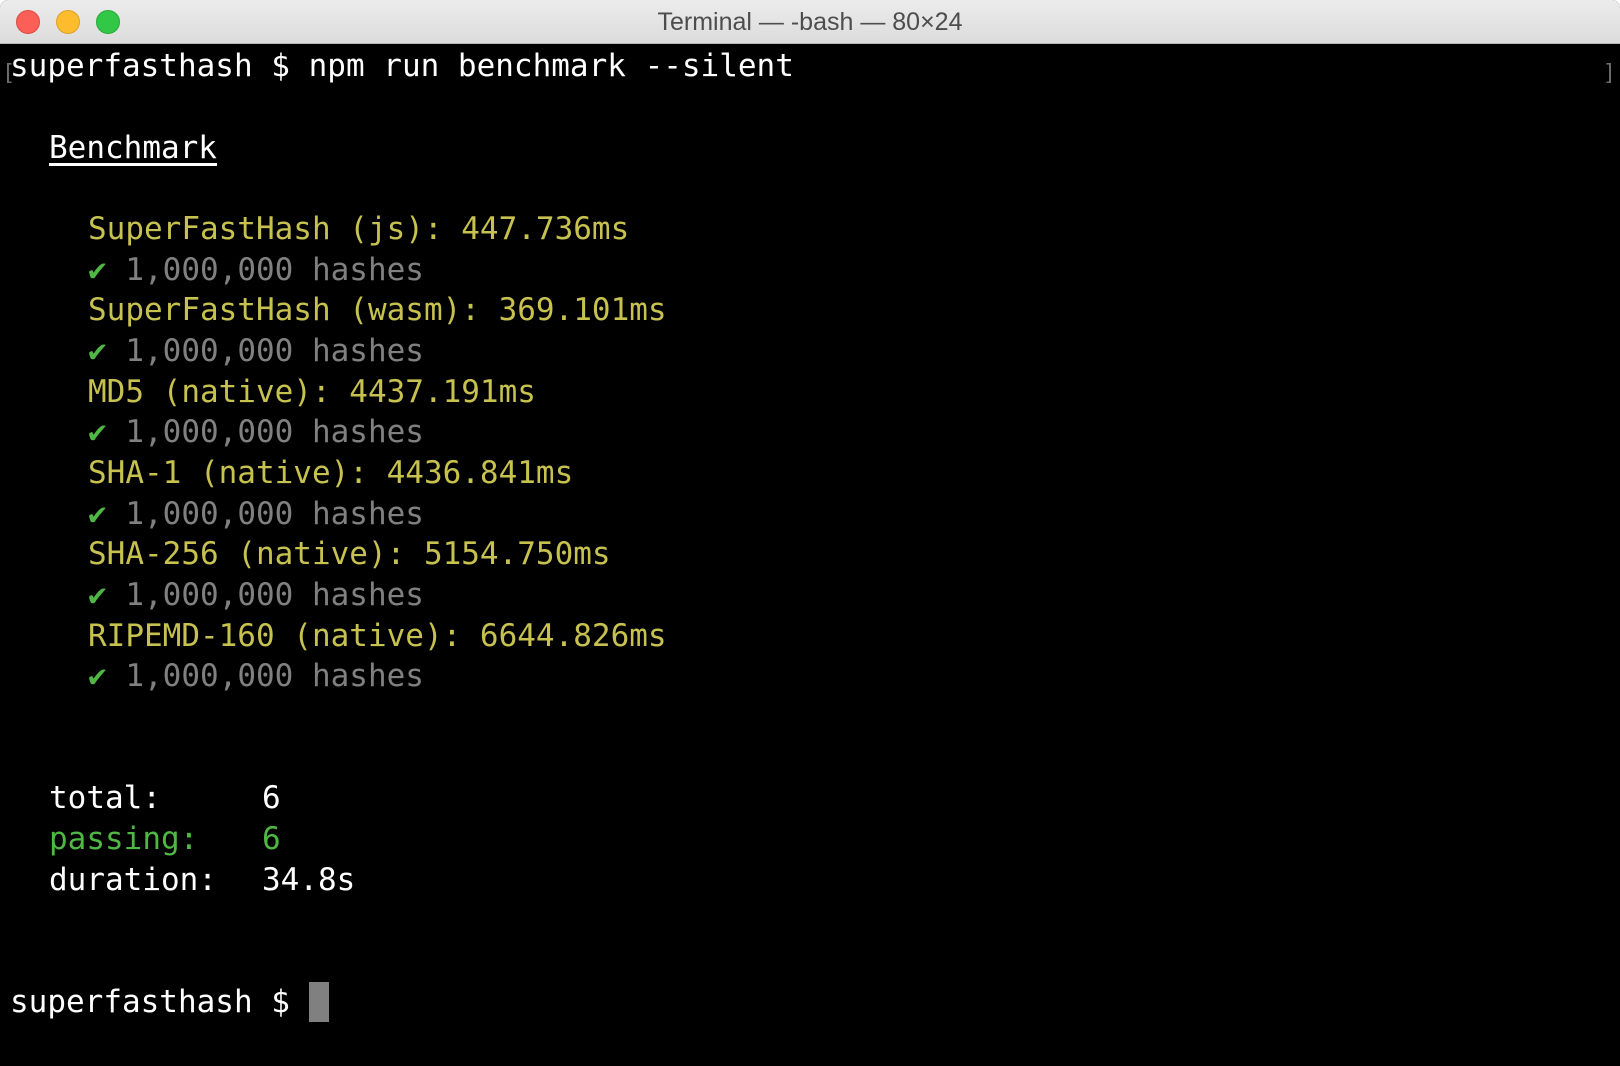 Image resolution: width=1620 pixels, height=1066 pixels. Describe the element at coordinates (133, 880) in the screenshot. I see `summary-duration: duration:` at that location.